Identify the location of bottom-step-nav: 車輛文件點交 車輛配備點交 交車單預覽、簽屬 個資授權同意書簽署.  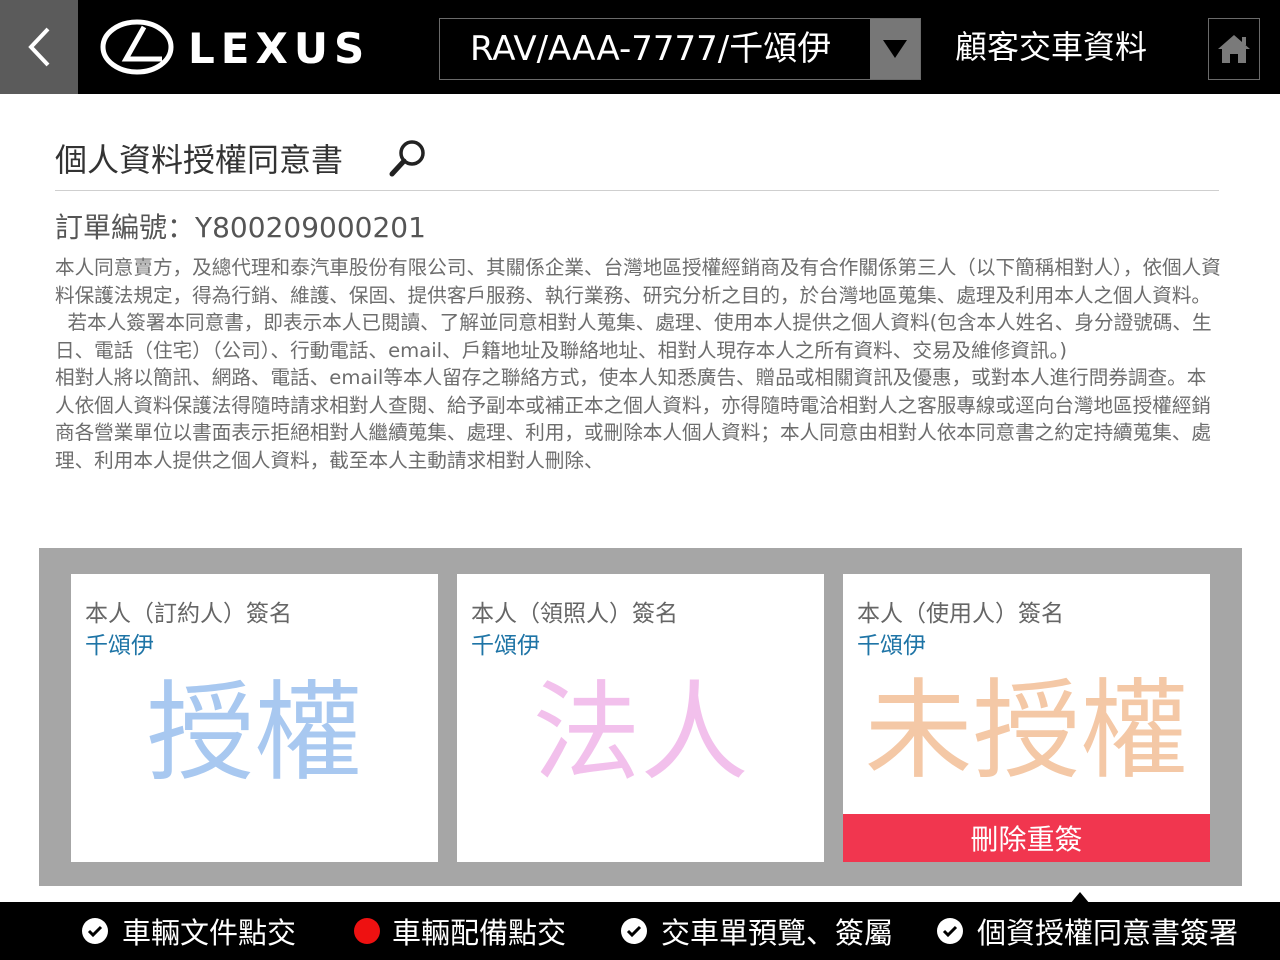
(640, 926).